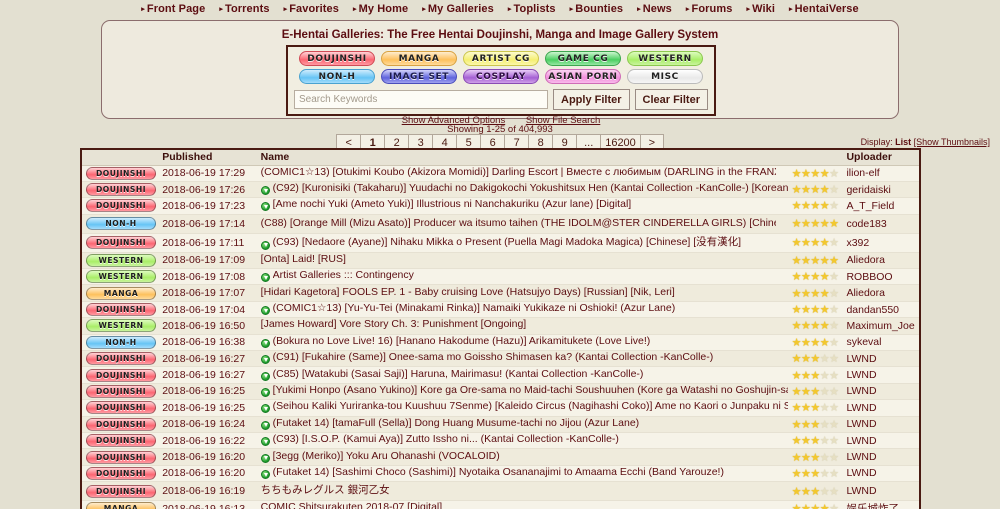  What do you see at coordinates (880, 326) in the screenshot?
I see `uploader-link: Maximum_Joe` at bounding box center [880, 326].